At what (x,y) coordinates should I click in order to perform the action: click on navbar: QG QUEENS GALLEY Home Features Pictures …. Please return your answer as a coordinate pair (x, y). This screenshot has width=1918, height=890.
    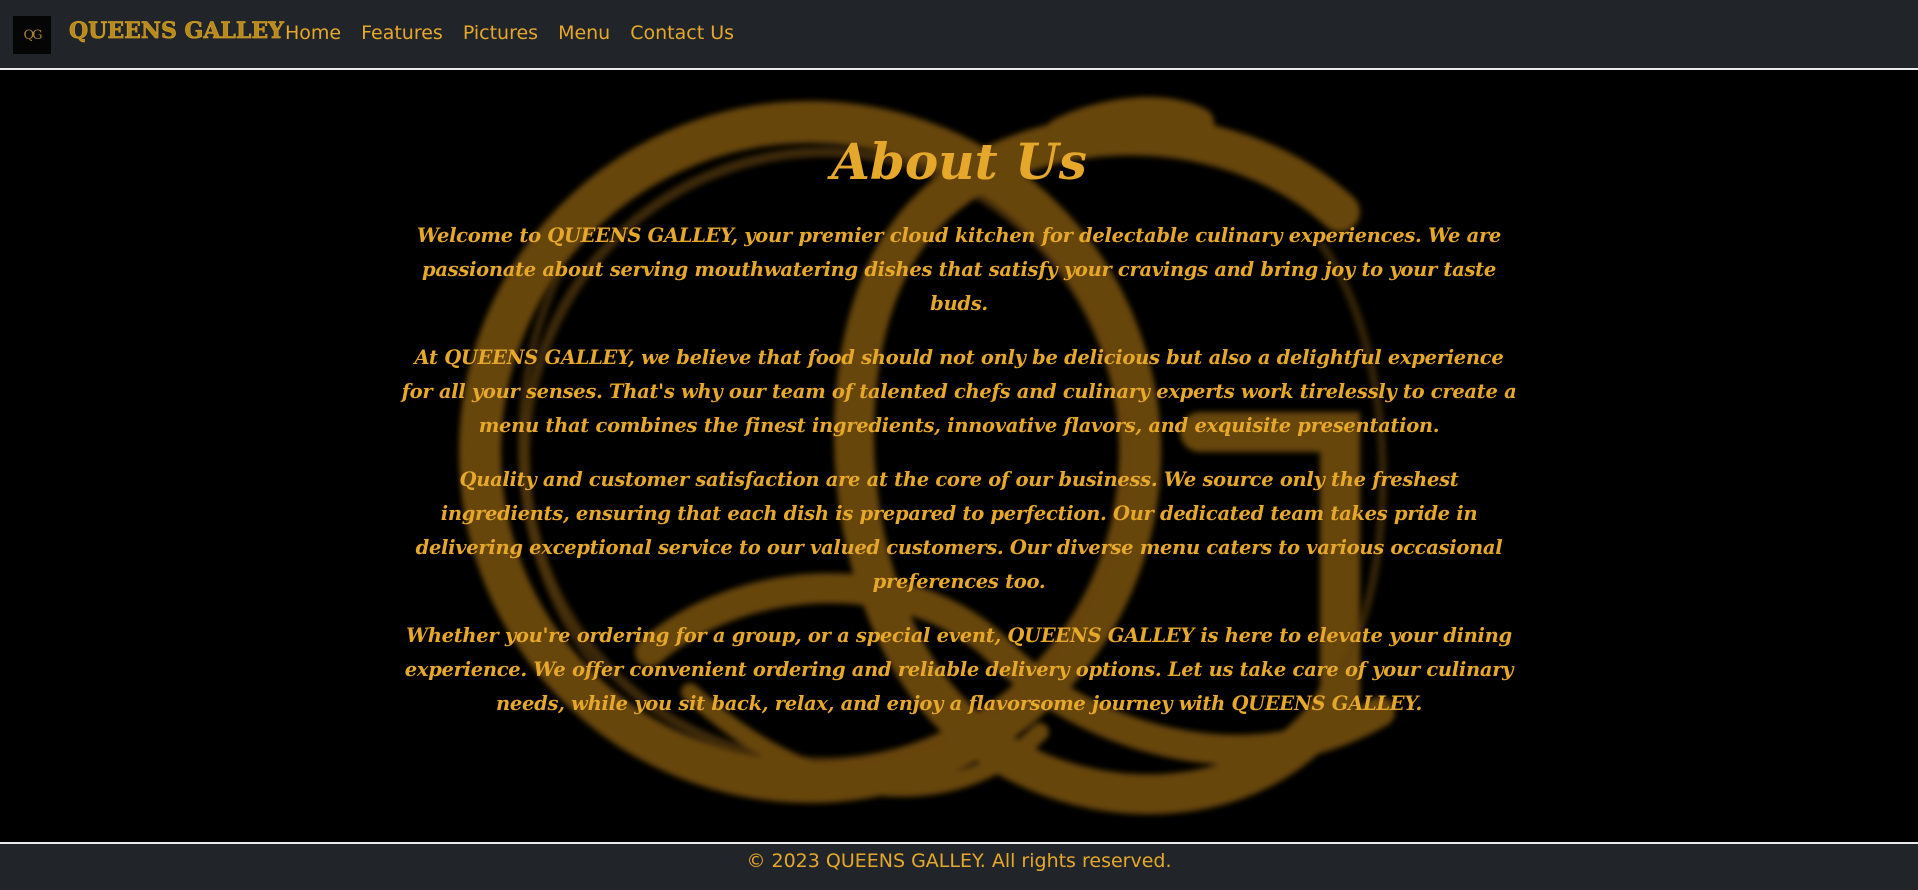
    Looking at the image, I should click on (959, 35).